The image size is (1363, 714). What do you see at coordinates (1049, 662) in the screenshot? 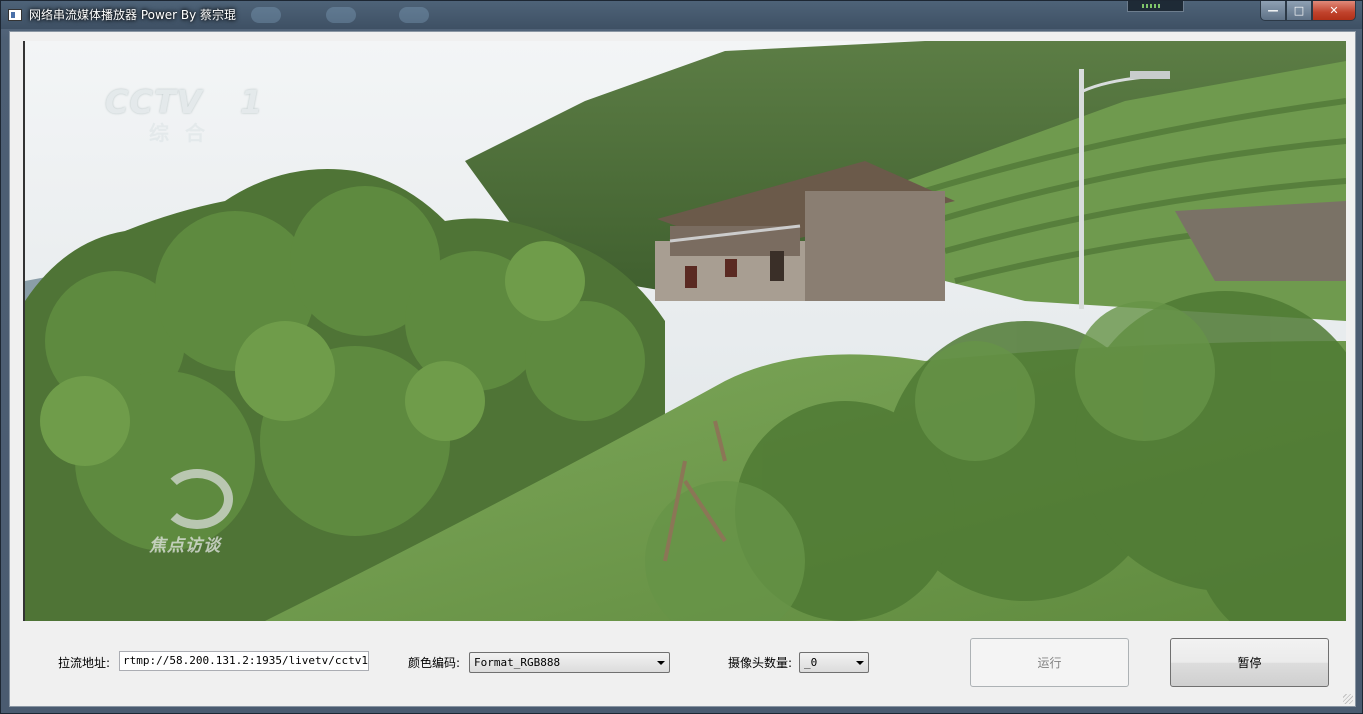
I see `run-button: 运行` at bounding box center [1049, 662].